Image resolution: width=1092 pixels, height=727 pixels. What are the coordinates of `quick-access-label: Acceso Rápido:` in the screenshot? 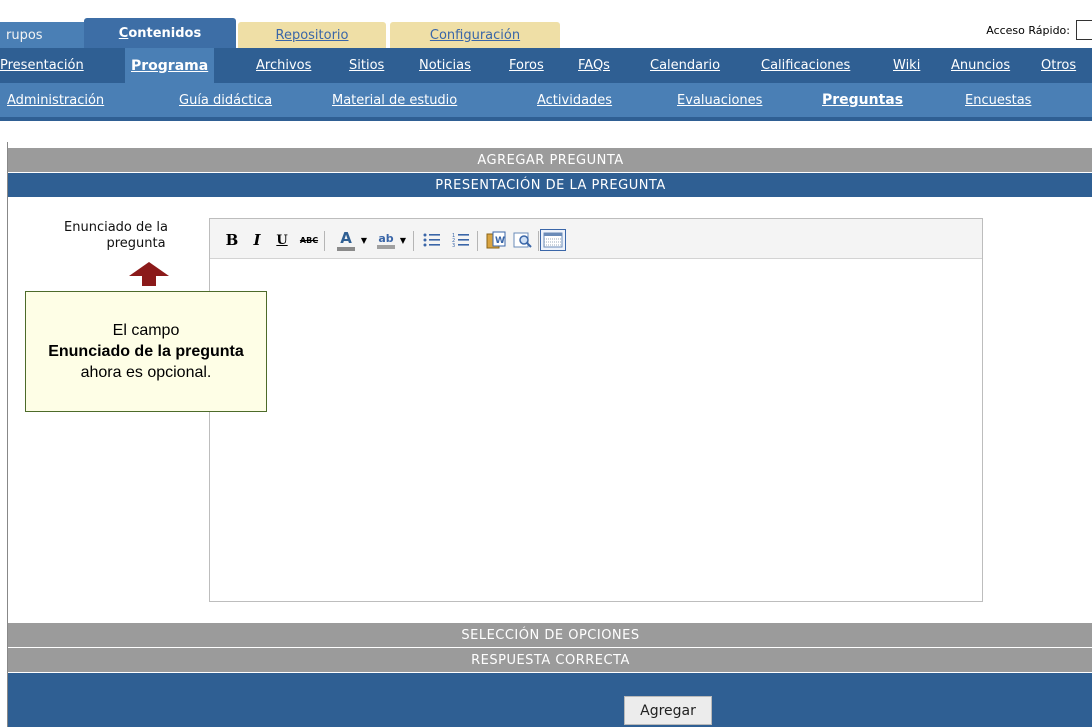 It's located at (1028, 30).